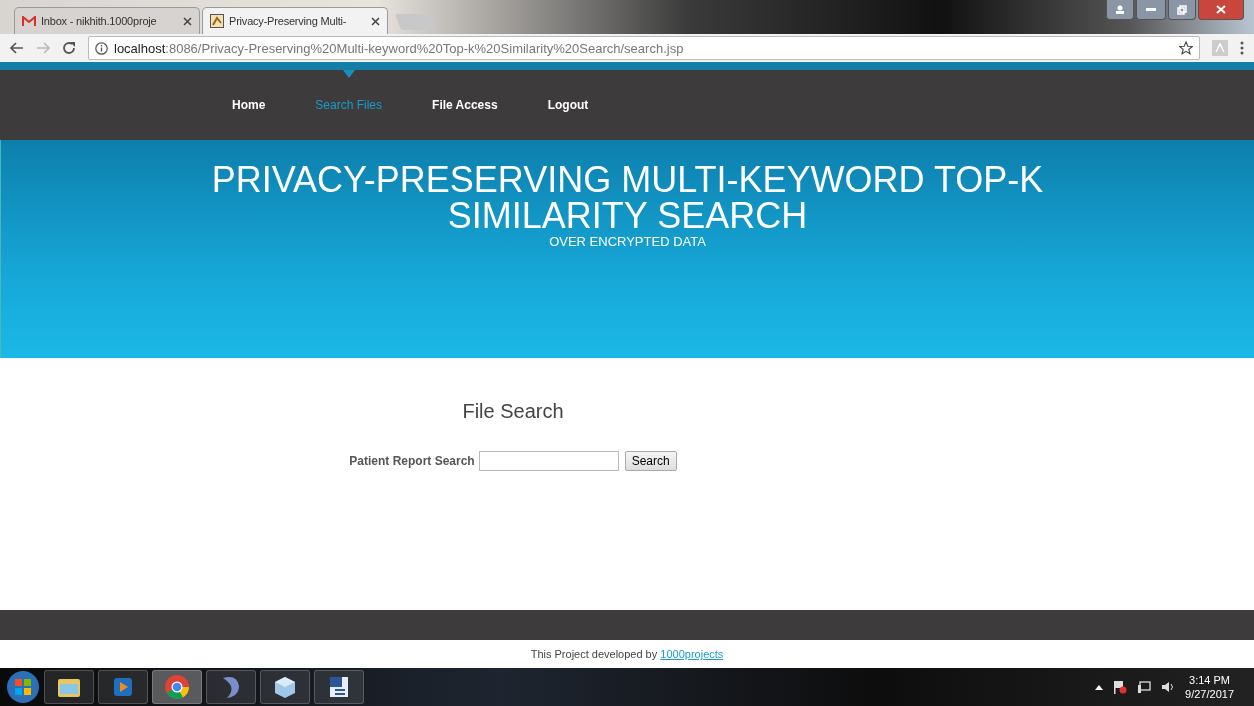 Image resolution: width=1254 pixels, height=706 pixels. Describe the element at coordinates (107, 20) in the screenshot. I see `browser-tab: Inbox - nikhith.1000proje` at that location.